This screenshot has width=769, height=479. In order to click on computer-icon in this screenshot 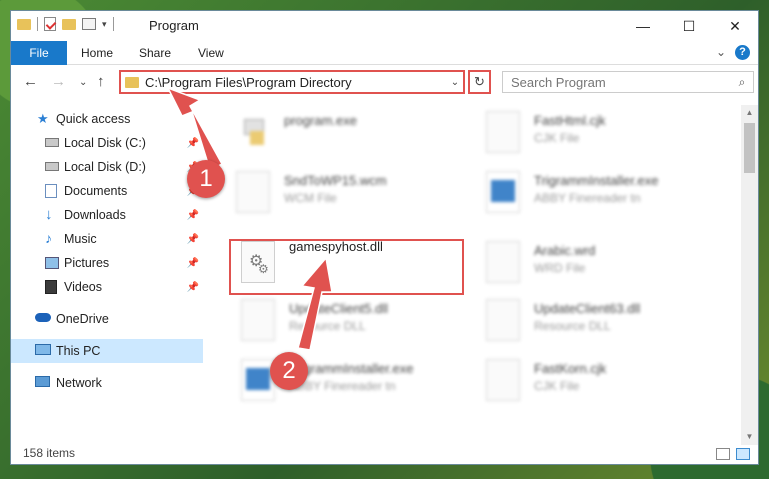, I will do `click(43, 349)`.